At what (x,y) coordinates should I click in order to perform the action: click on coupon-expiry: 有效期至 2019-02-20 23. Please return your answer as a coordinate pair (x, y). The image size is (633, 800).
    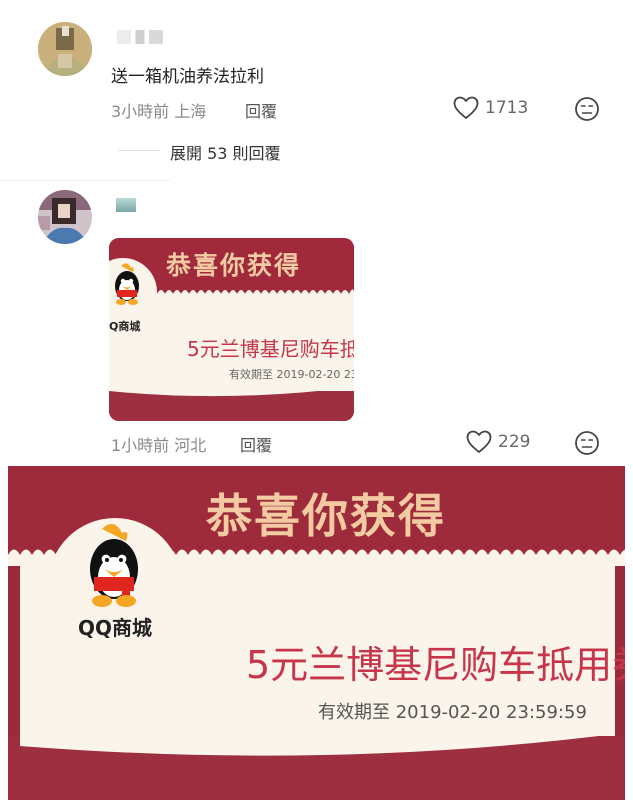
    Looking at the image, I should click on (291, 374).